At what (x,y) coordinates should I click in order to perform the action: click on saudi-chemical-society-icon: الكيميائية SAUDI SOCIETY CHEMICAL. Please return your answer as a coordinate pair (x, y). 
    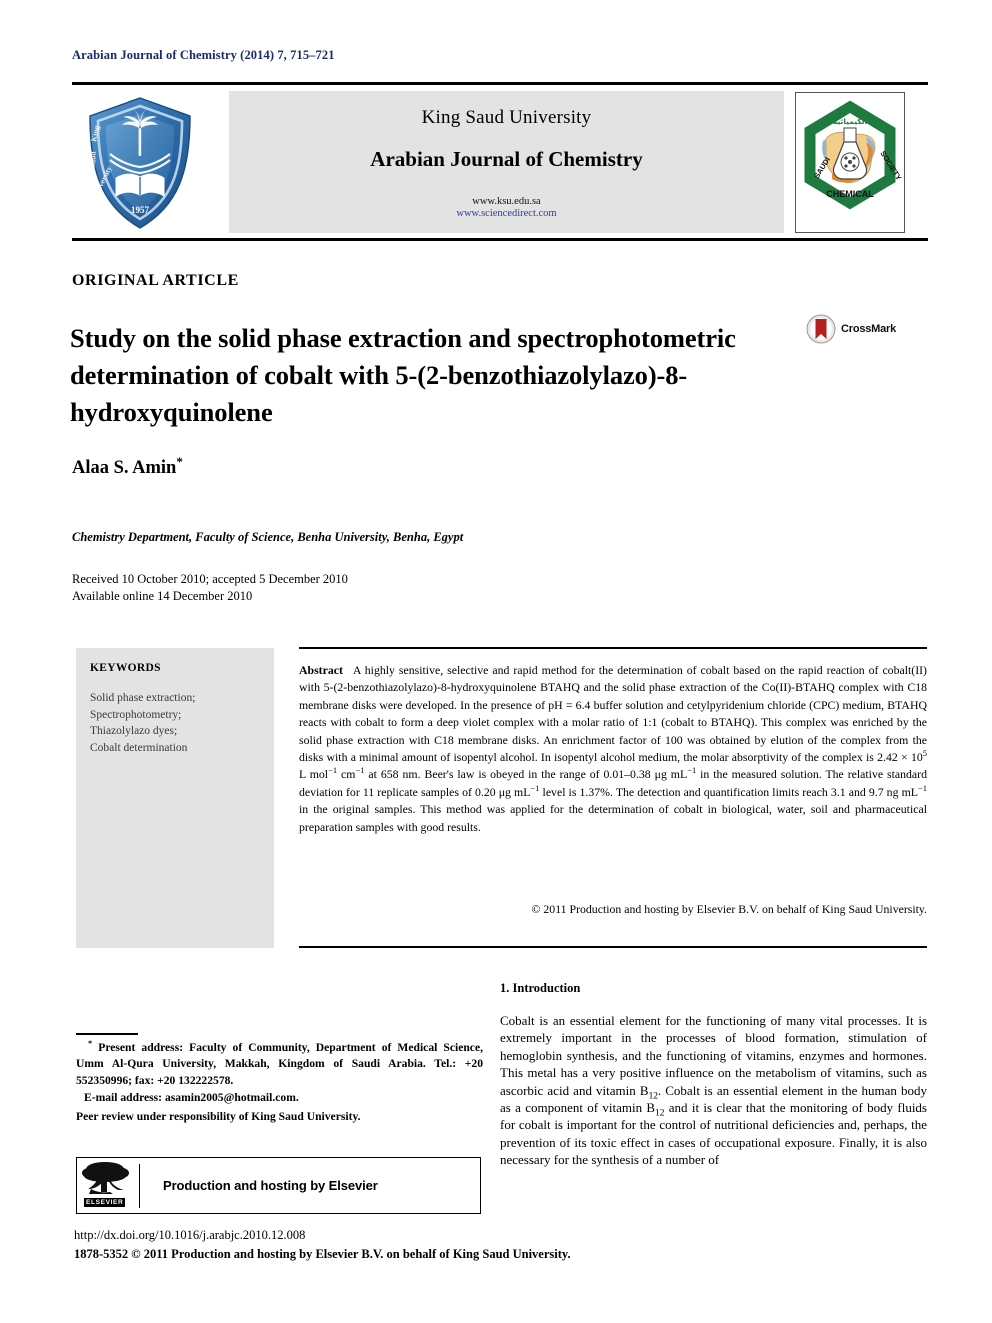
    Looking at the image, I should click on (850, 162).